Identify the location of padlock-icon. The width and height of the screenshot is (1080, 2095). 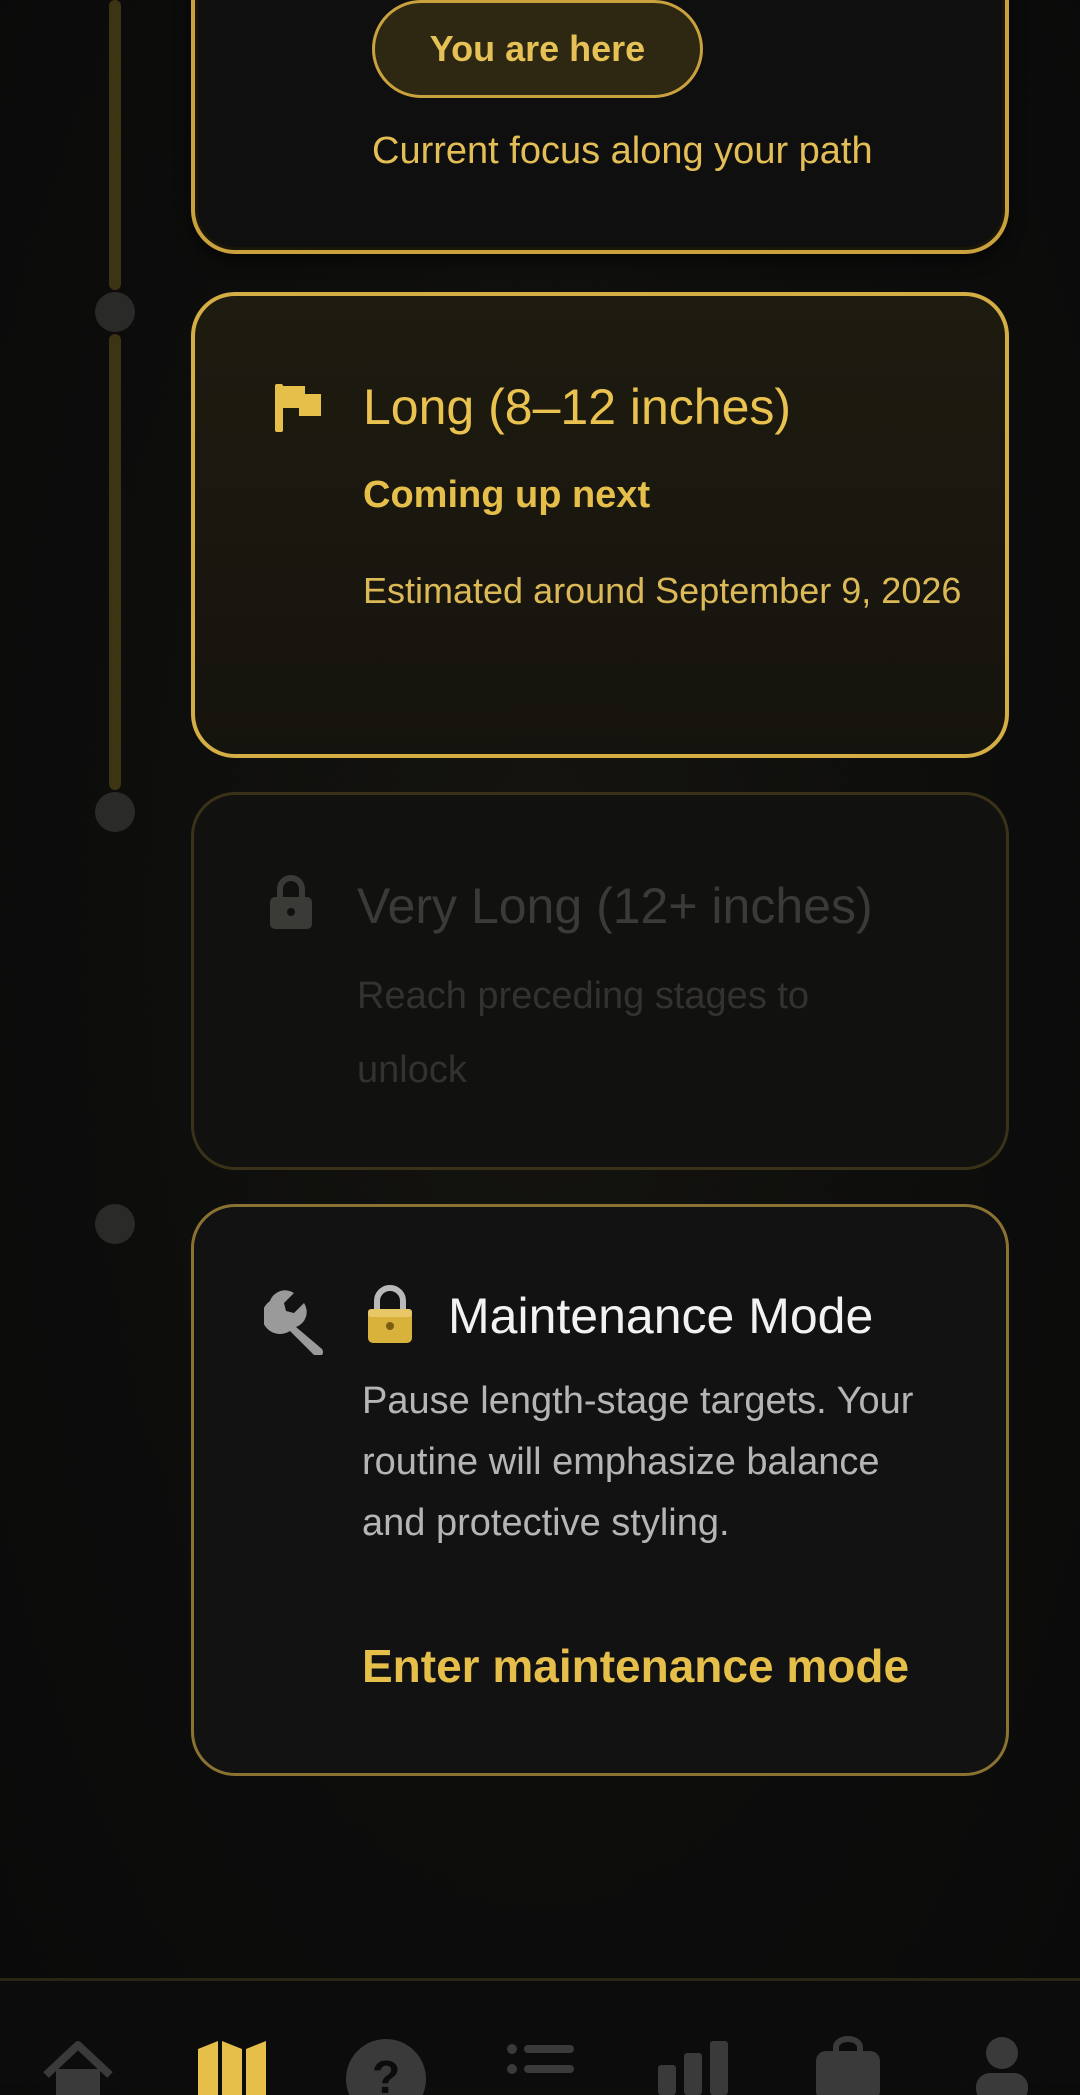
(390, 1314).